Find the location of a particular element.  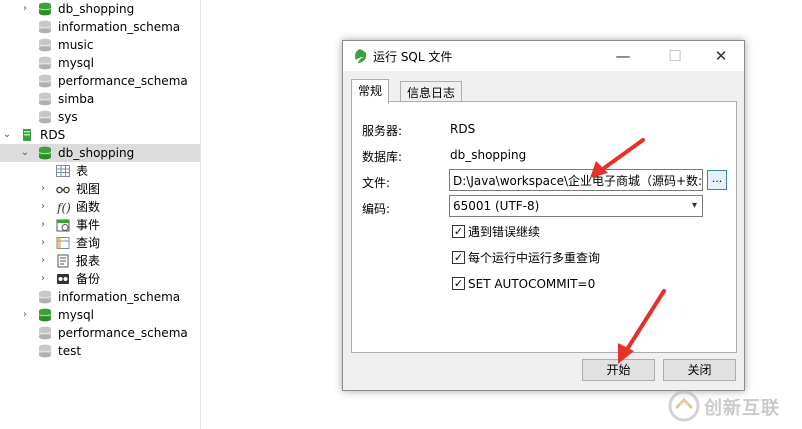

encoding-label: 编码: is located at coordinates (376, 209).